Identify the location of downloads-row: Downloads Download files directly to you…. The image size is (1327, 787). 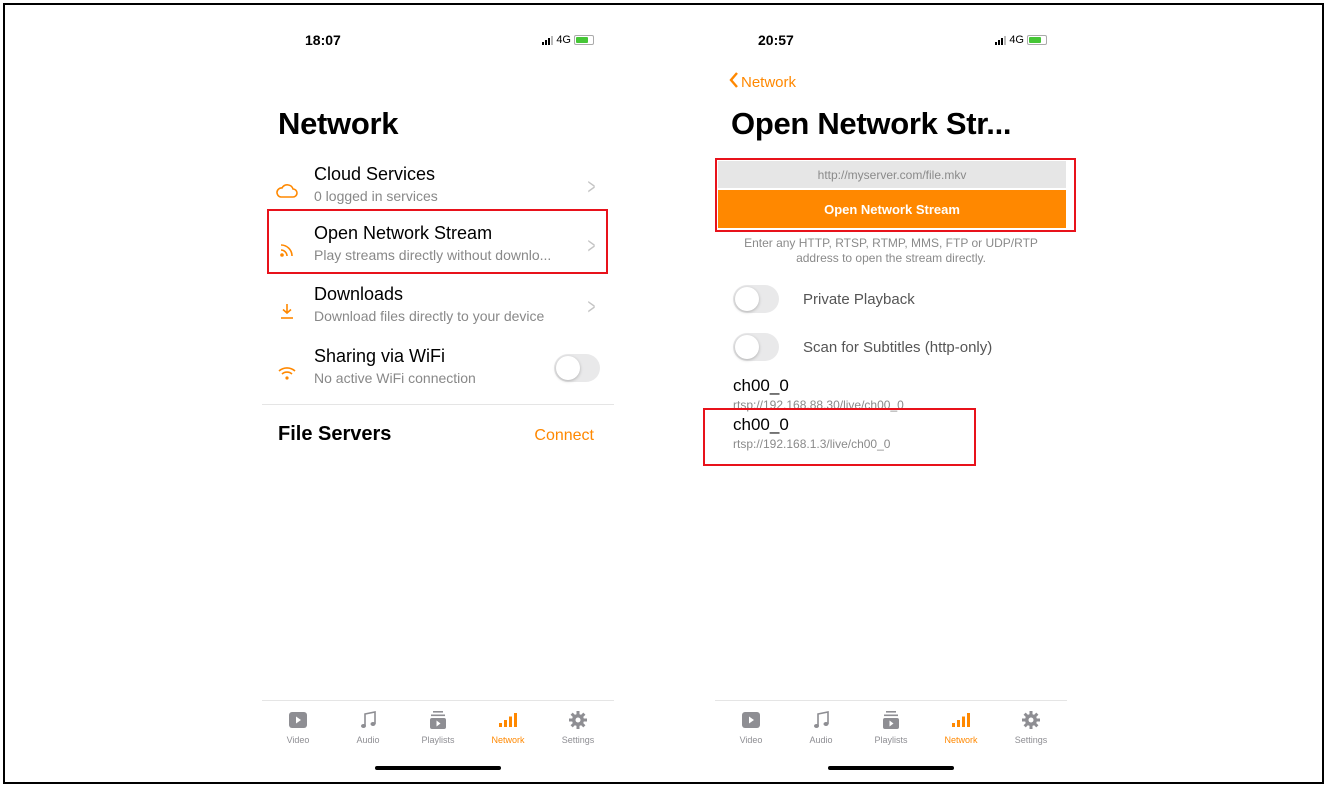
(438, 312).